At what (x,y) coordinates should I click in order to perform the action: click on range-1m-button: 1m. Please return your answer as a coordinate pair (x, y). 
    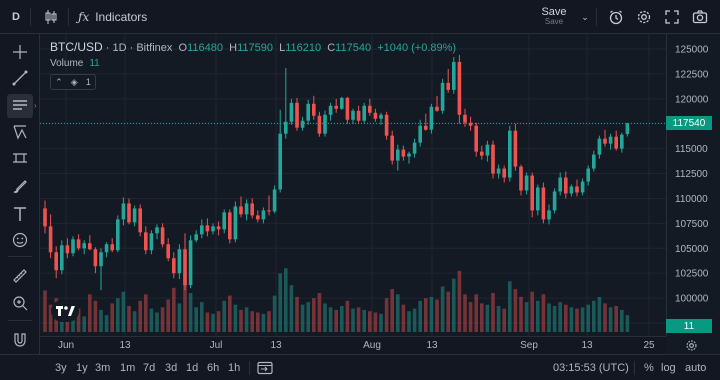
    Looking at the image, I should click on (127, 368).